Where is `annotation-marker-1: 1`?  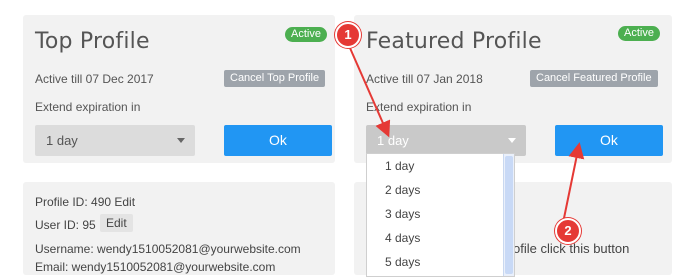 annotation-marker-1: 1 is located at coordinates (348, 35).